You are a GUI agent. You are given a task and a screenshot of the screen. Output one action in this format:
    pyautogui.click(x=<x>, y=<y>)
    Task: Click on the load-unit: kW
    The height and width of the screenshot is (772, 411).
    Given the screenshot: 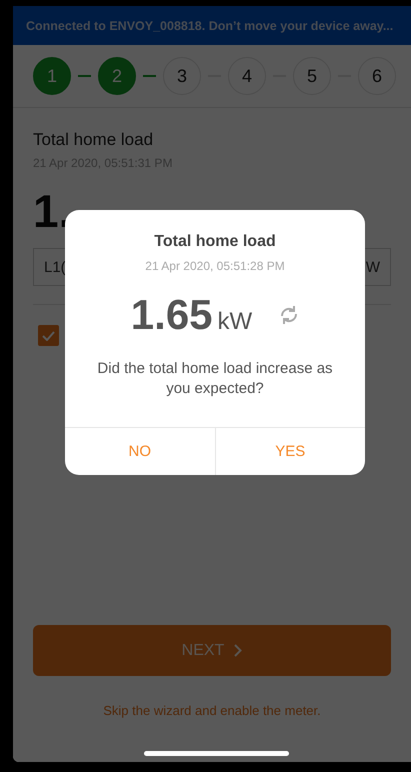 What is the action you would take?
    pyautogui.click(x=235, y=322)
    